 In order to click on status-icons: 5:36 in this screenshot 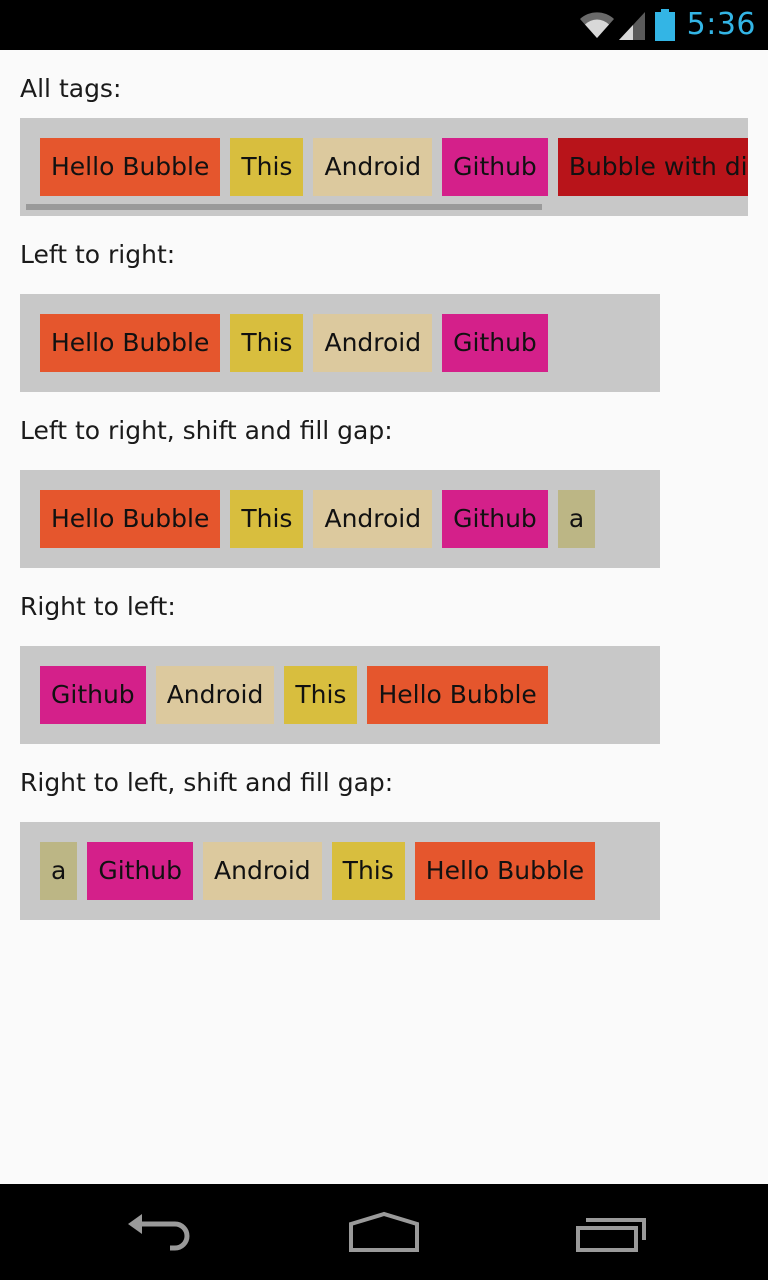, I will do `click(667, 25)`.